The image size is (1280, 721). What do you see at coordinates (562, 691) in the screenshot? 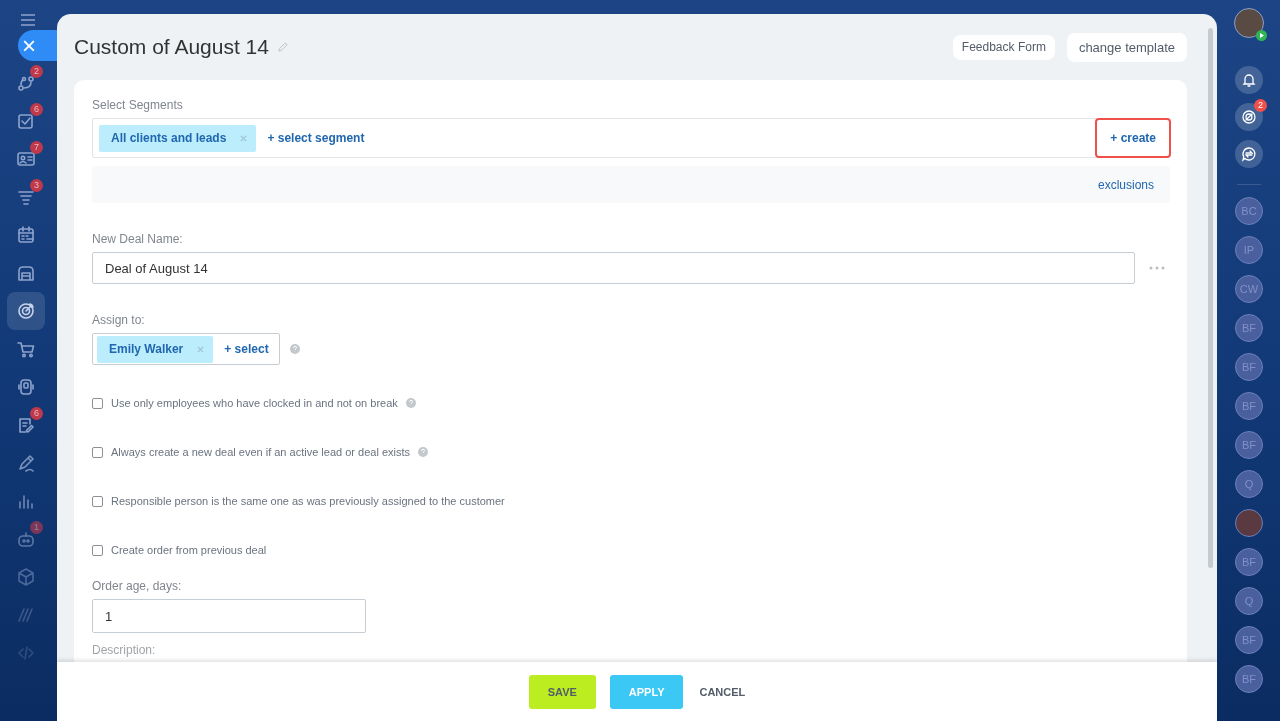
I see `save-button: SAVE` at bounding box center [562, 691].